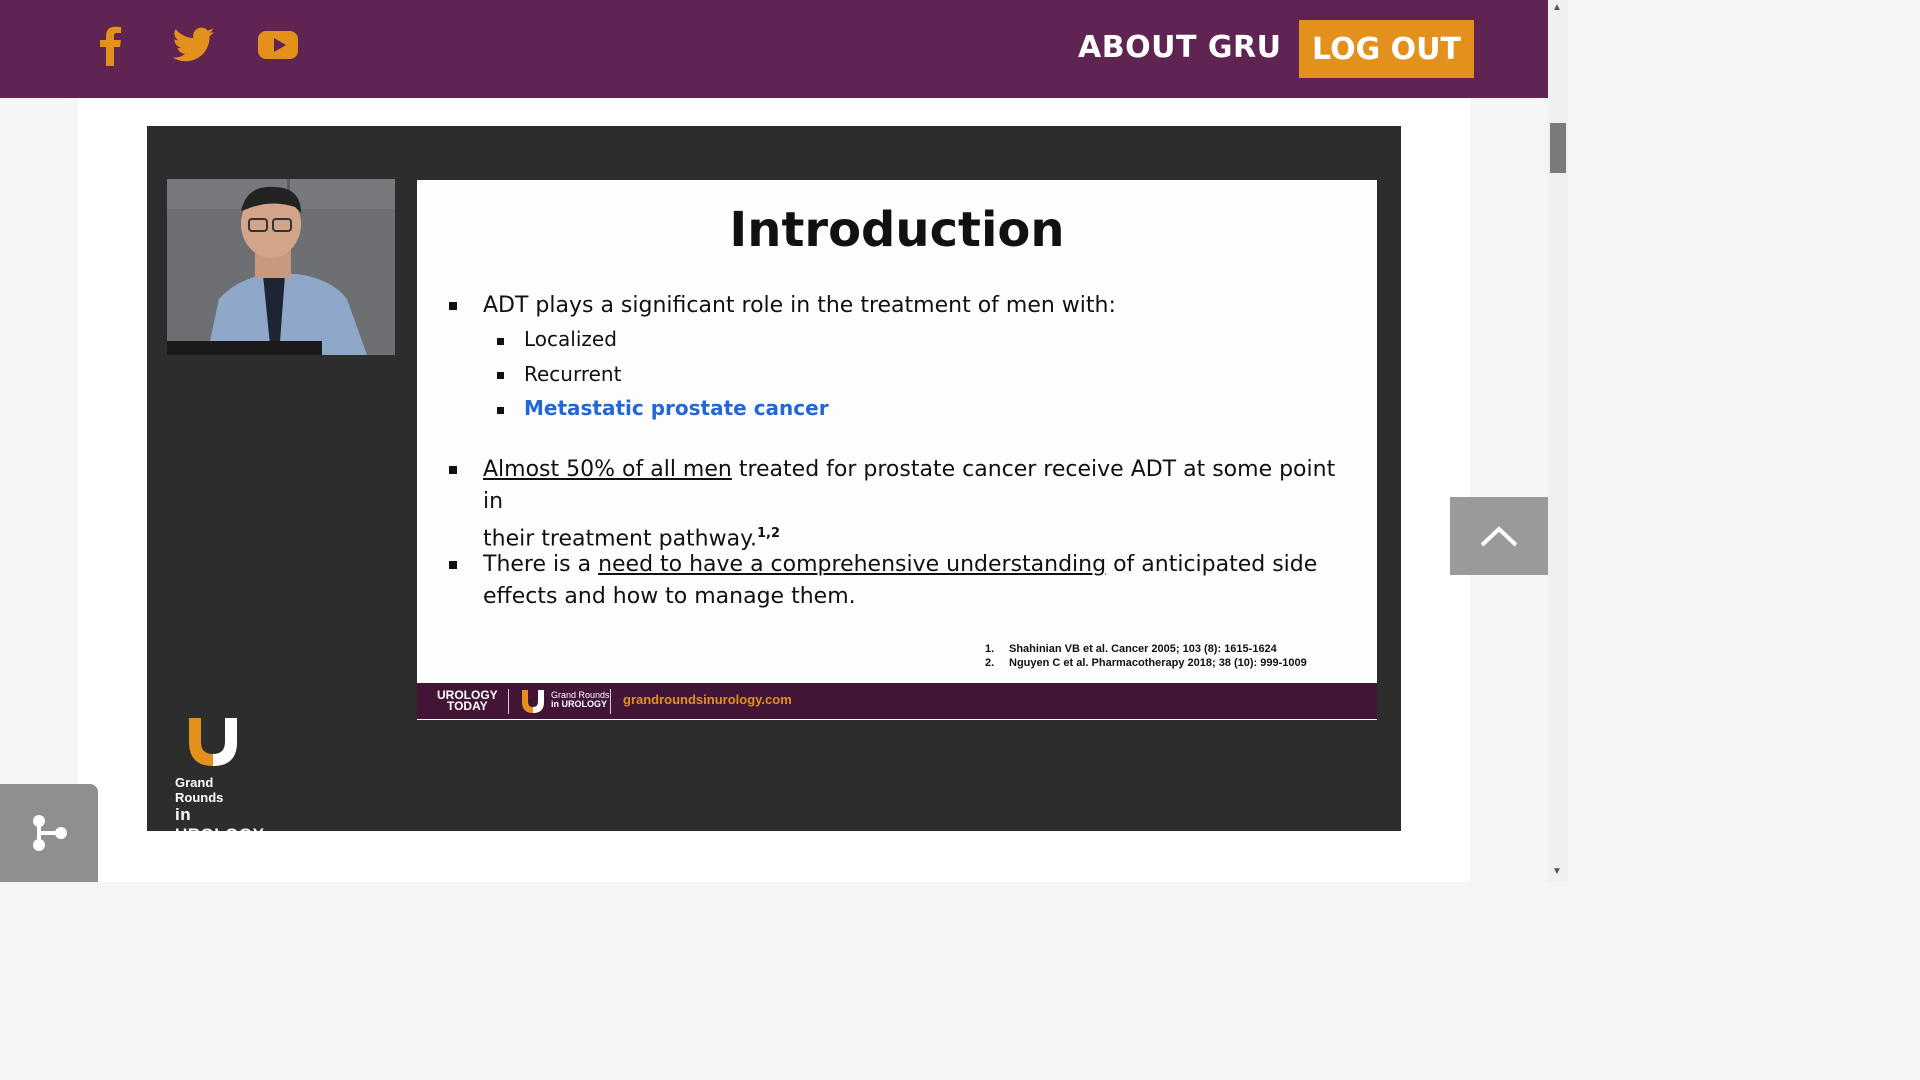  I want to click on sub-item-localized: Localized, so click(570, 339).